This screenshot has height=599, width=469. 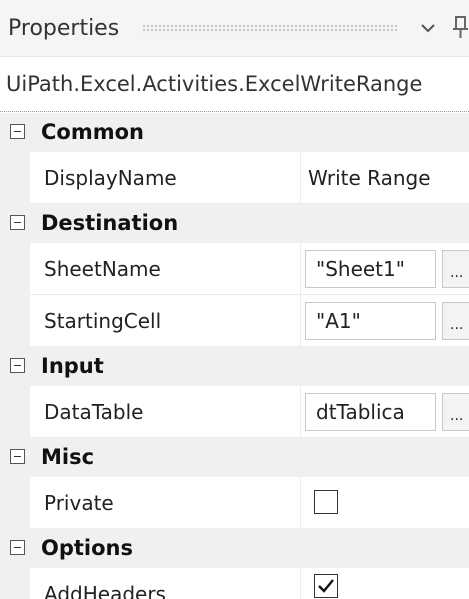 What do you see at coordinates (460, 27) in the screenshot?
I see `pin-icon` at bounding box center [460, 27].